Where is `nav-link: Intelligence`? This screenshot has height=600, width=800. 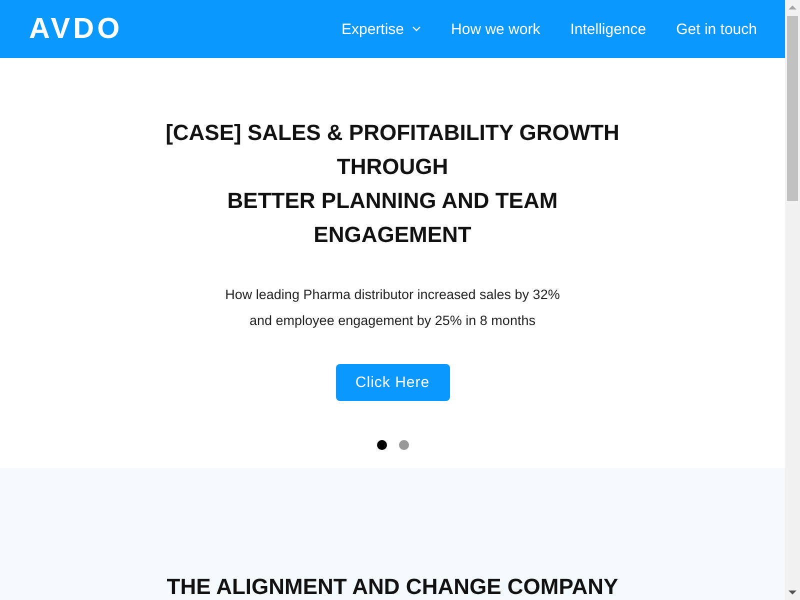 nav-link: Intelligence is located at coordinates (608, 29).